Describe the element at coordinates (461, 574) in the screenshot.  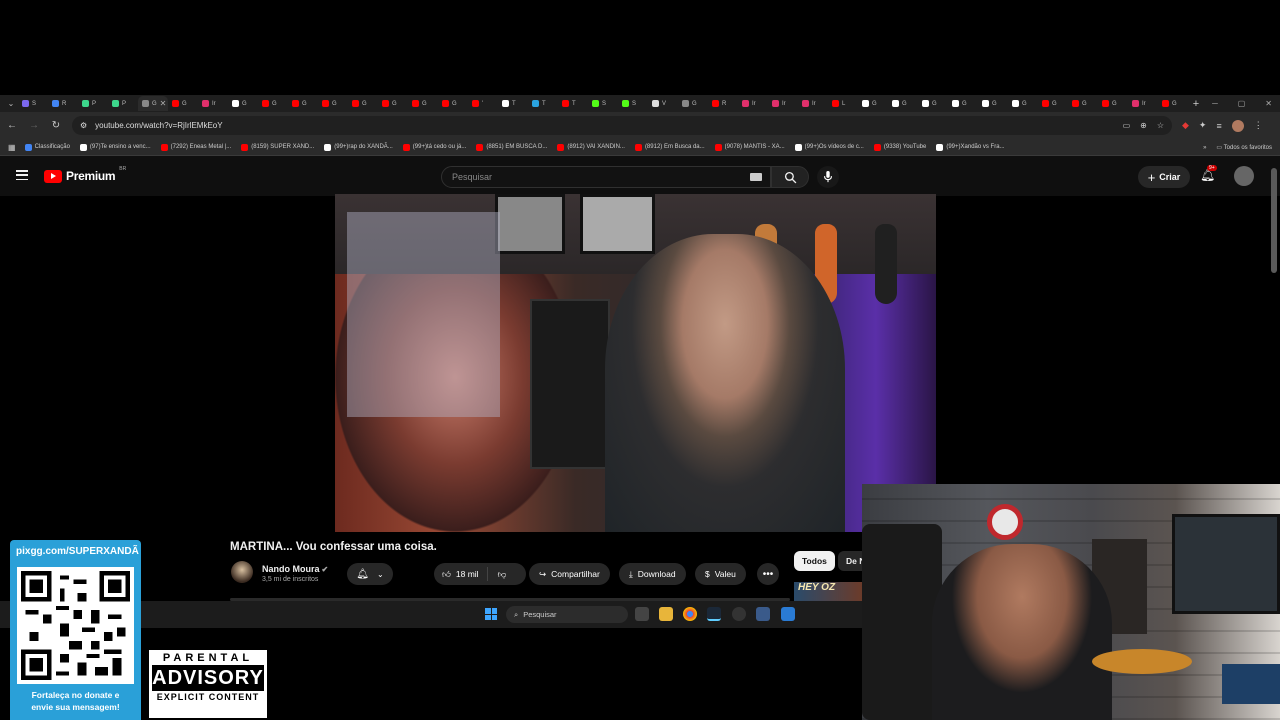
I see `like-button: 👍︎ 18 mil` at that location.